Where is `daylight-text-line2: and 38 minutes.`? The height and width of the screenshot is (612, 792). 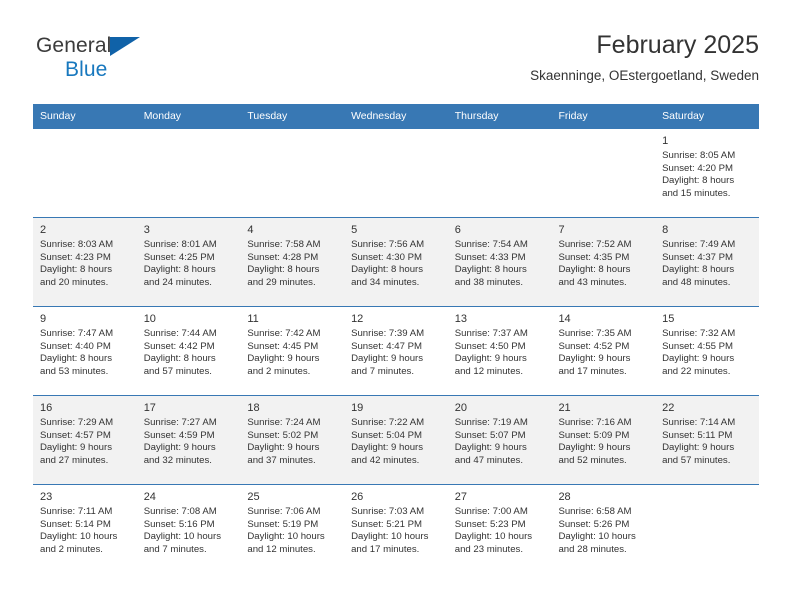
daylight-text-line2: and 38 minutes. is located at coordinates (489, 282).